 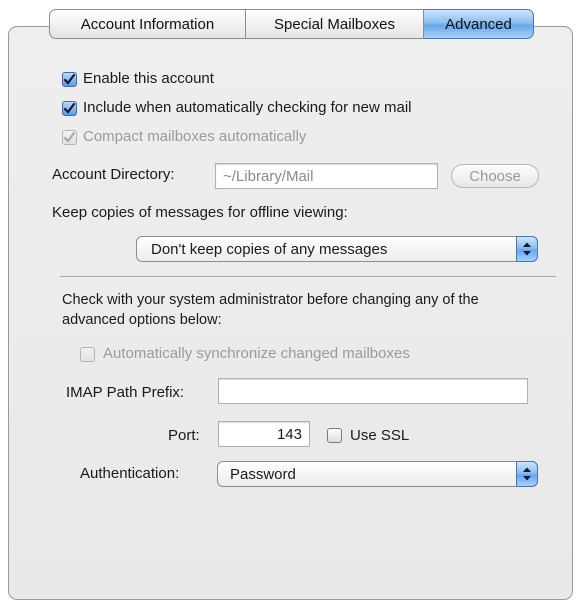 I want to click on offline-copies-popup: Don't keep copies of any messages, so click(x=337, y=249).